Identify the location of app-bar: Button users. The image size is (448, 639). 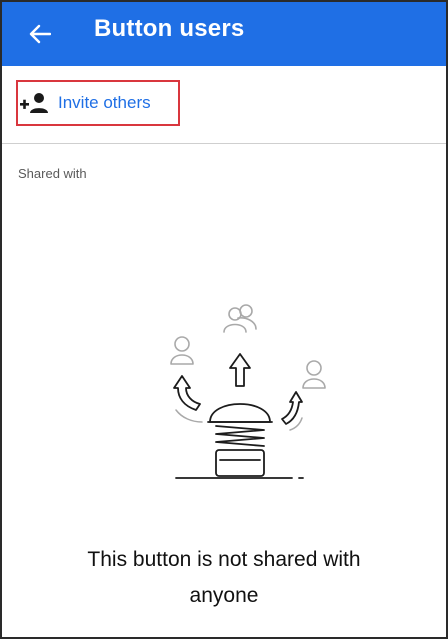
(224, 34).